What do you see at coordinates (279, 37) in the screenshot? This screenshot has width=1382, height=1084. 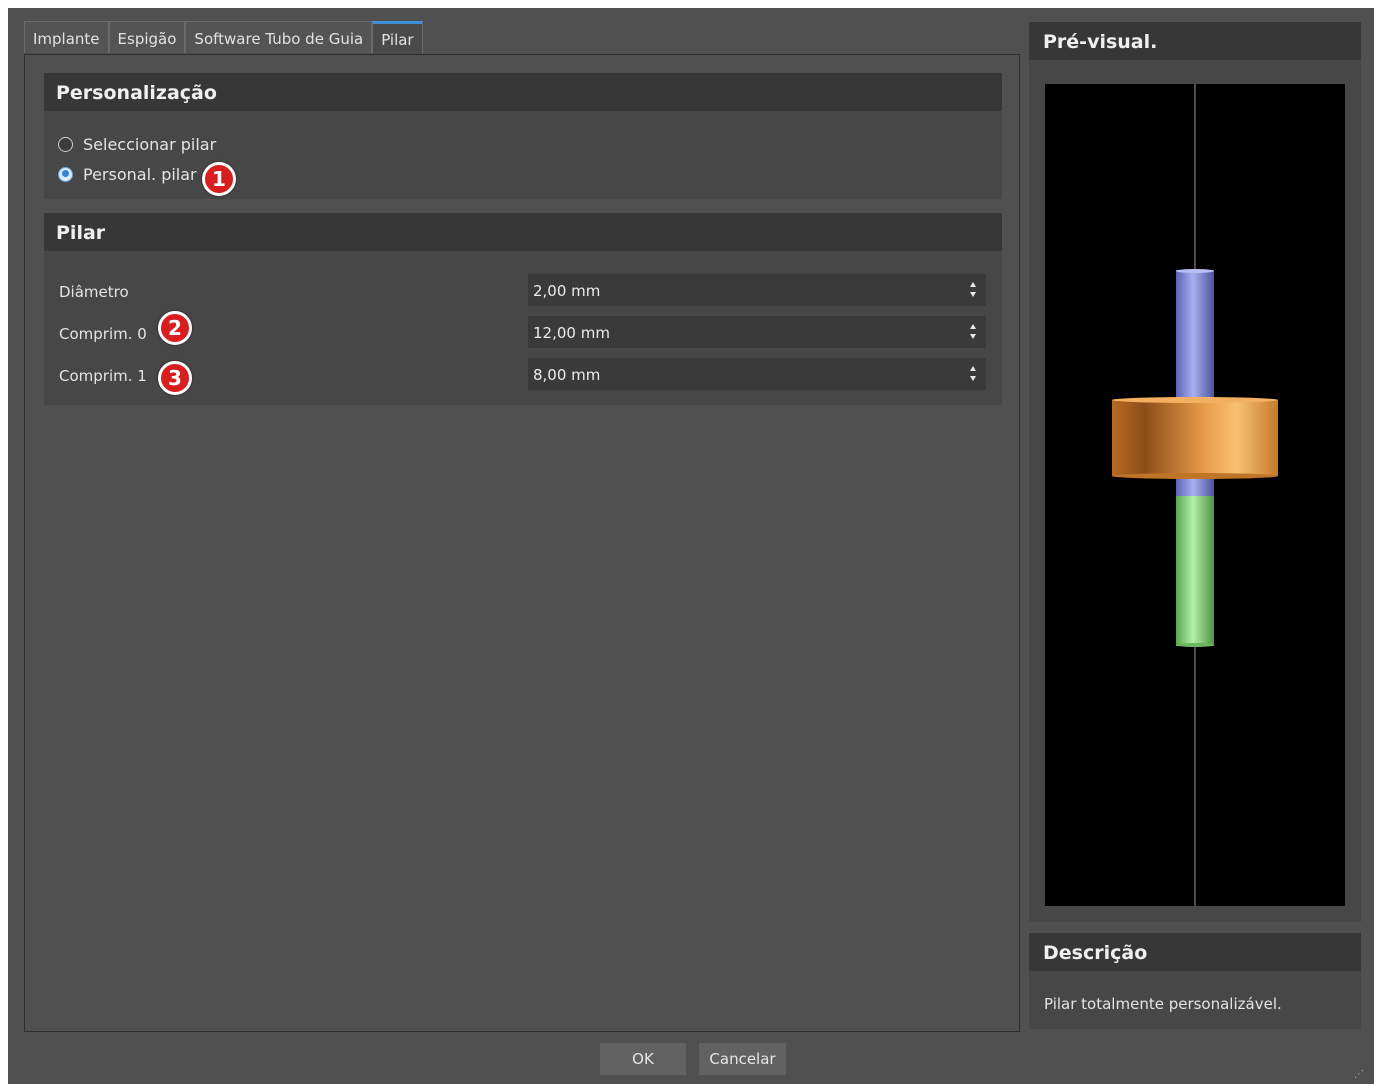 I see `tab-software-tubo-de-guia: Software Tubo de Guia` at bounding box center [279, 37].